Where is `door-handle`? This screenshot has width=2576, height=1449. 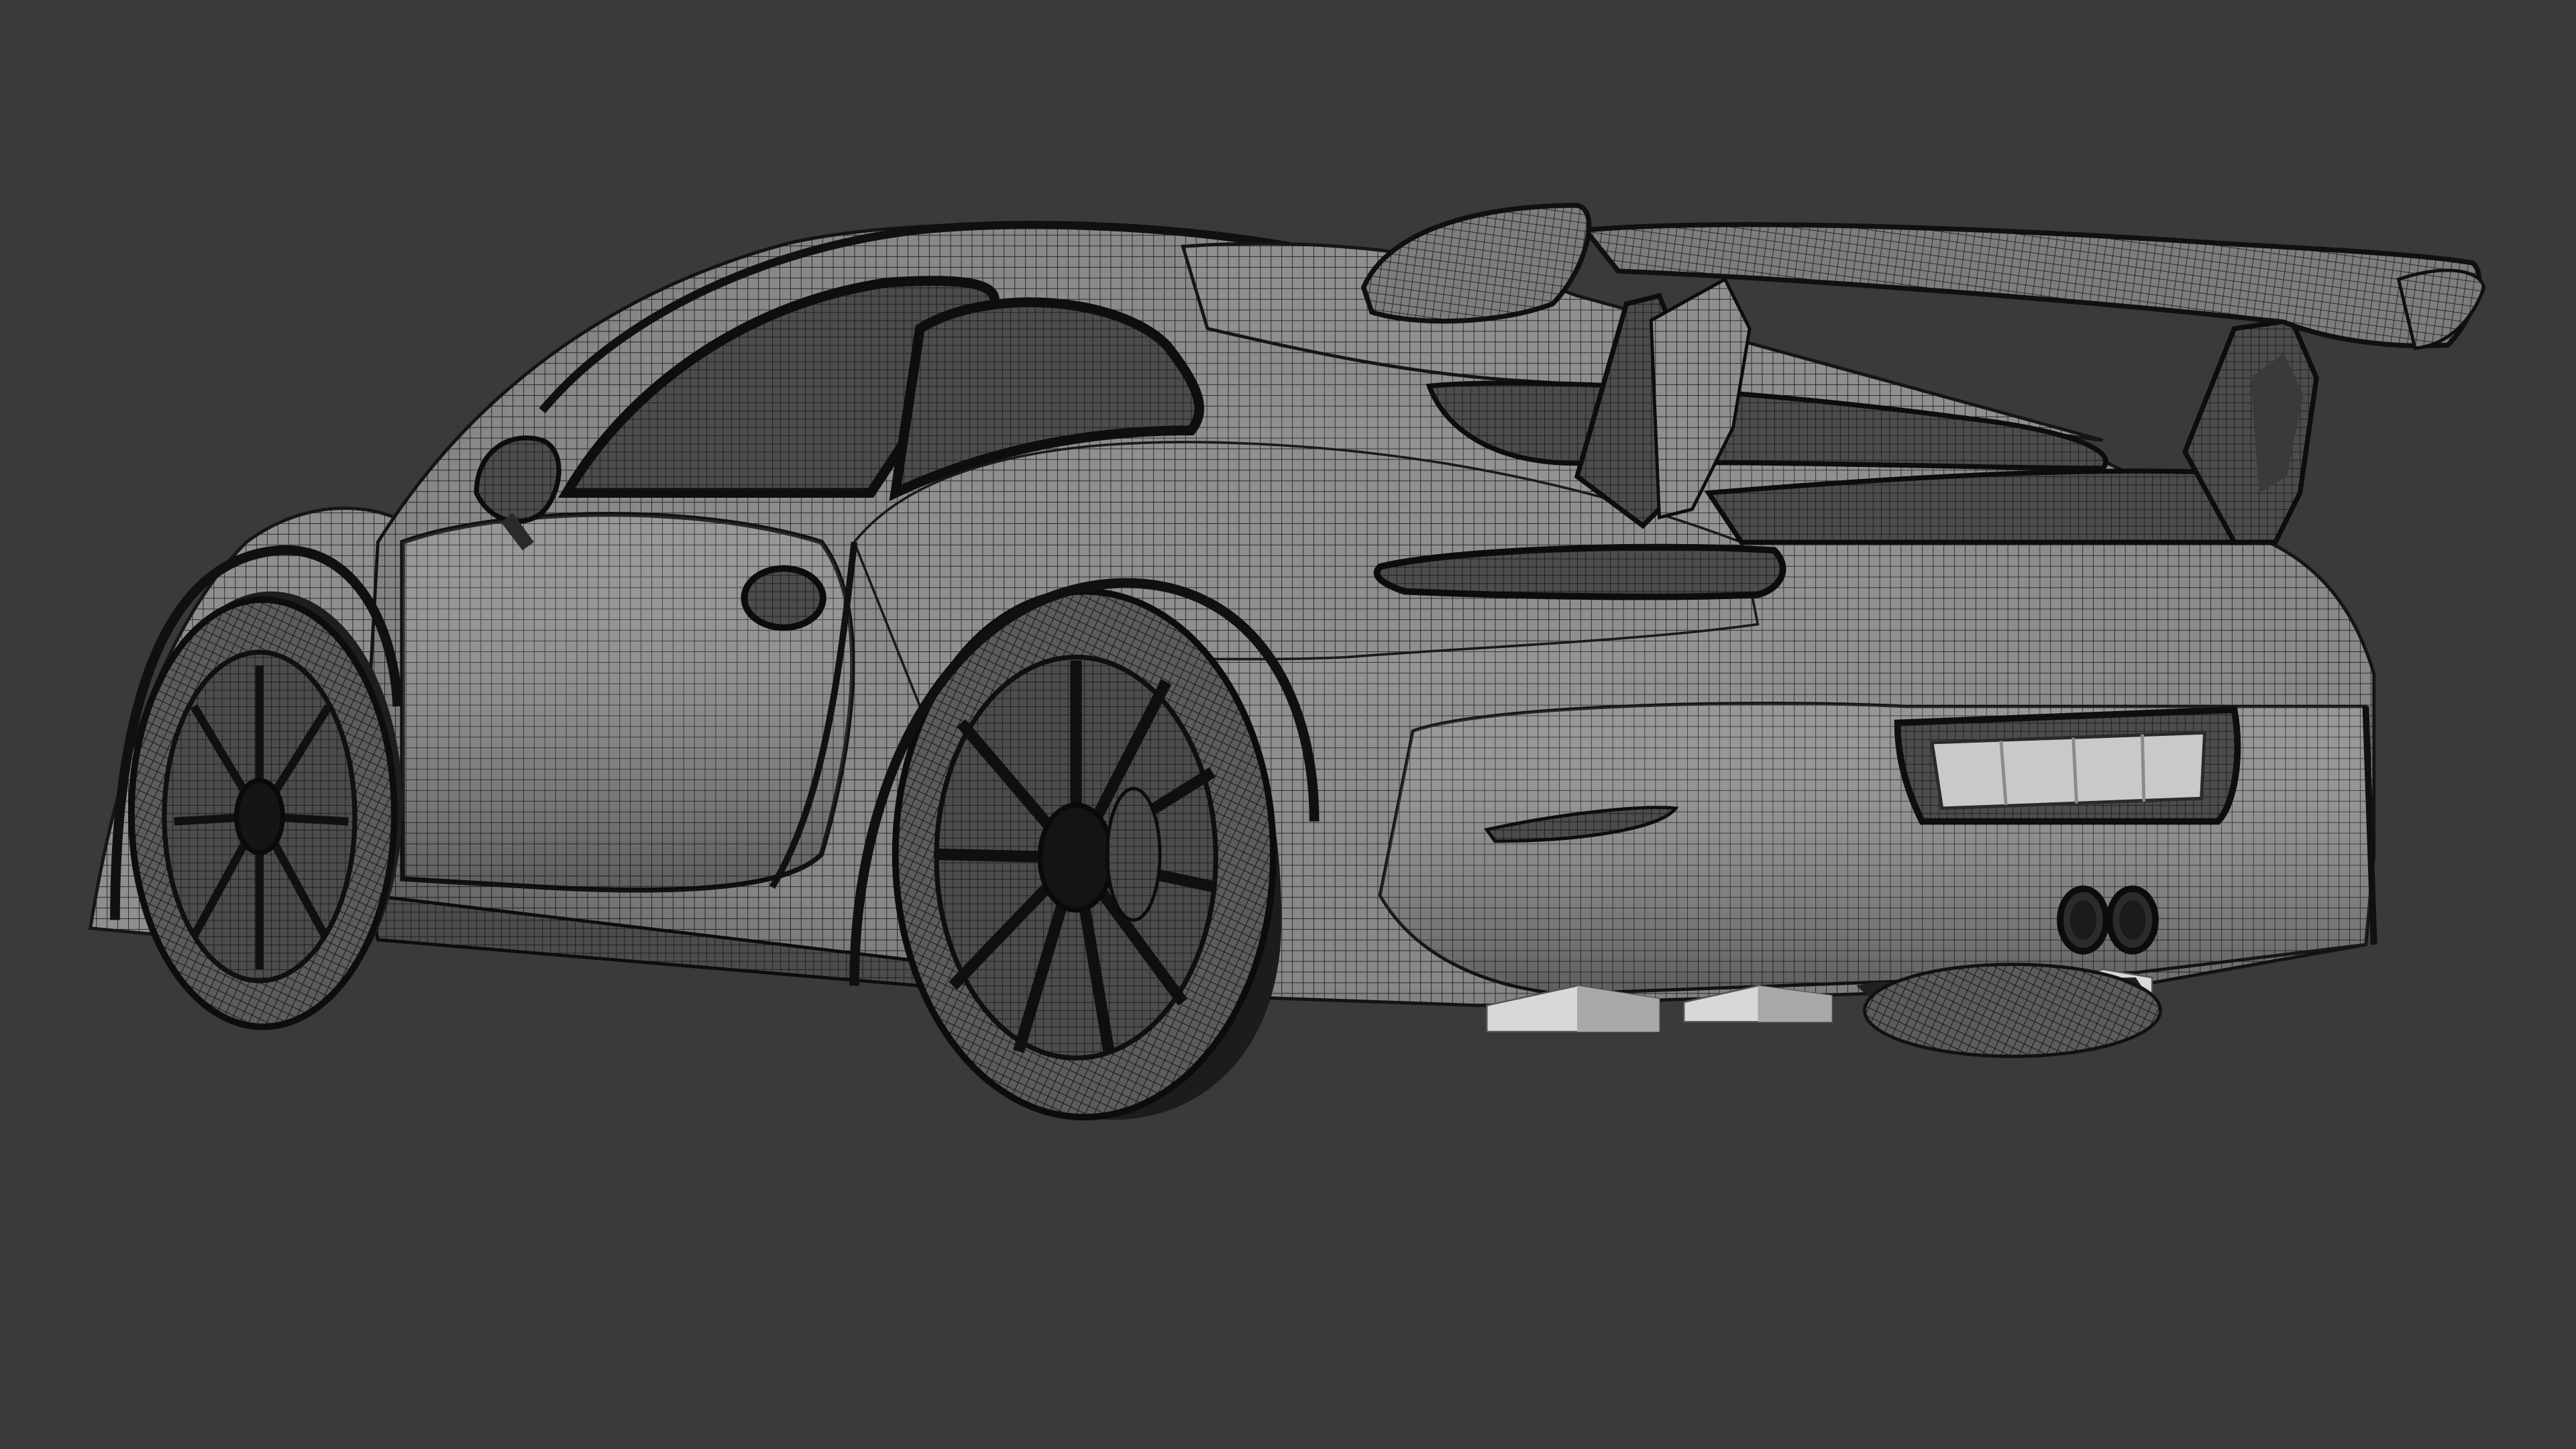 door-handle is located at coordinates (783, 598).